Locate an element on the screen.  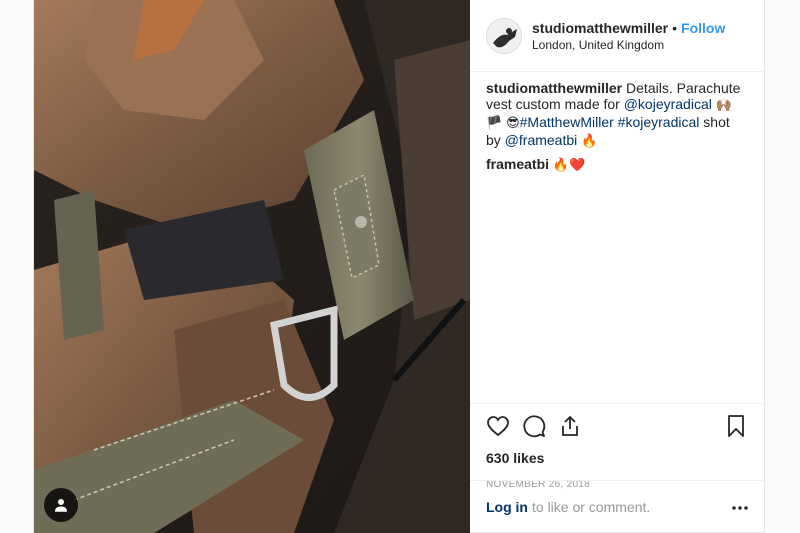
share-icon is located at coordinates (570, 425).